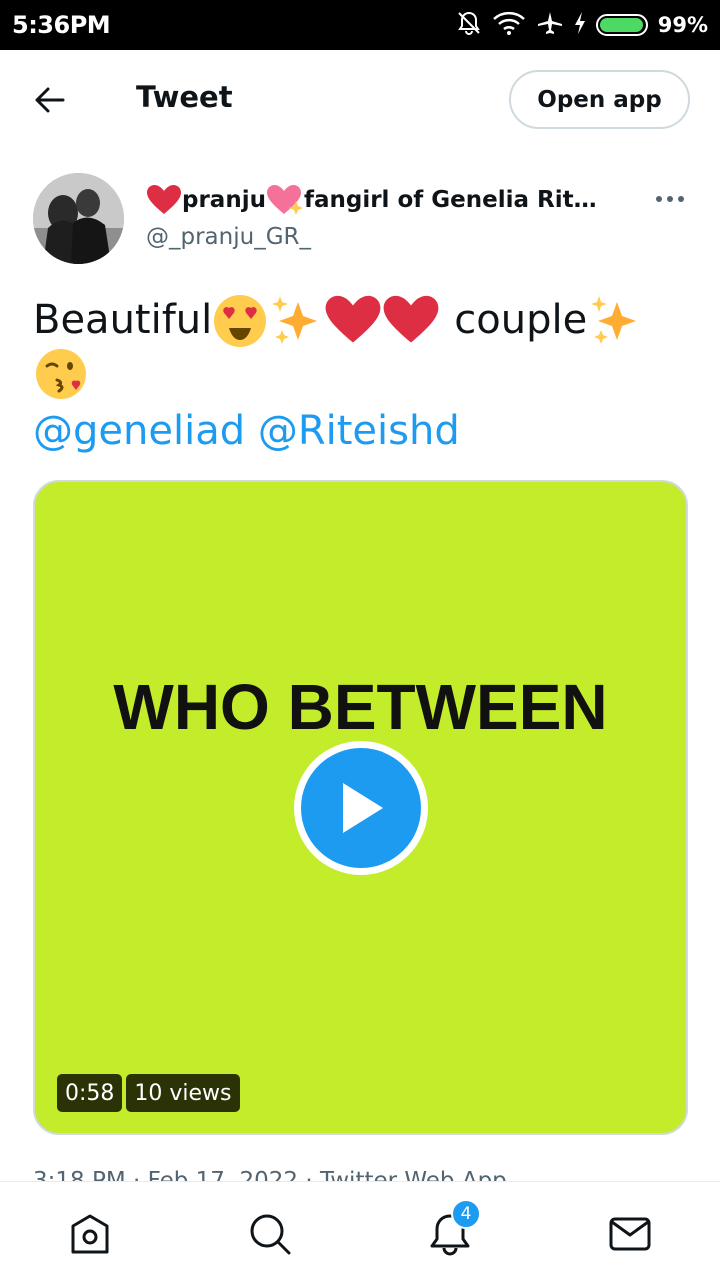 The image size is (720, 1280). I want to click on kiss-wink-emoji, so click(61, 374).